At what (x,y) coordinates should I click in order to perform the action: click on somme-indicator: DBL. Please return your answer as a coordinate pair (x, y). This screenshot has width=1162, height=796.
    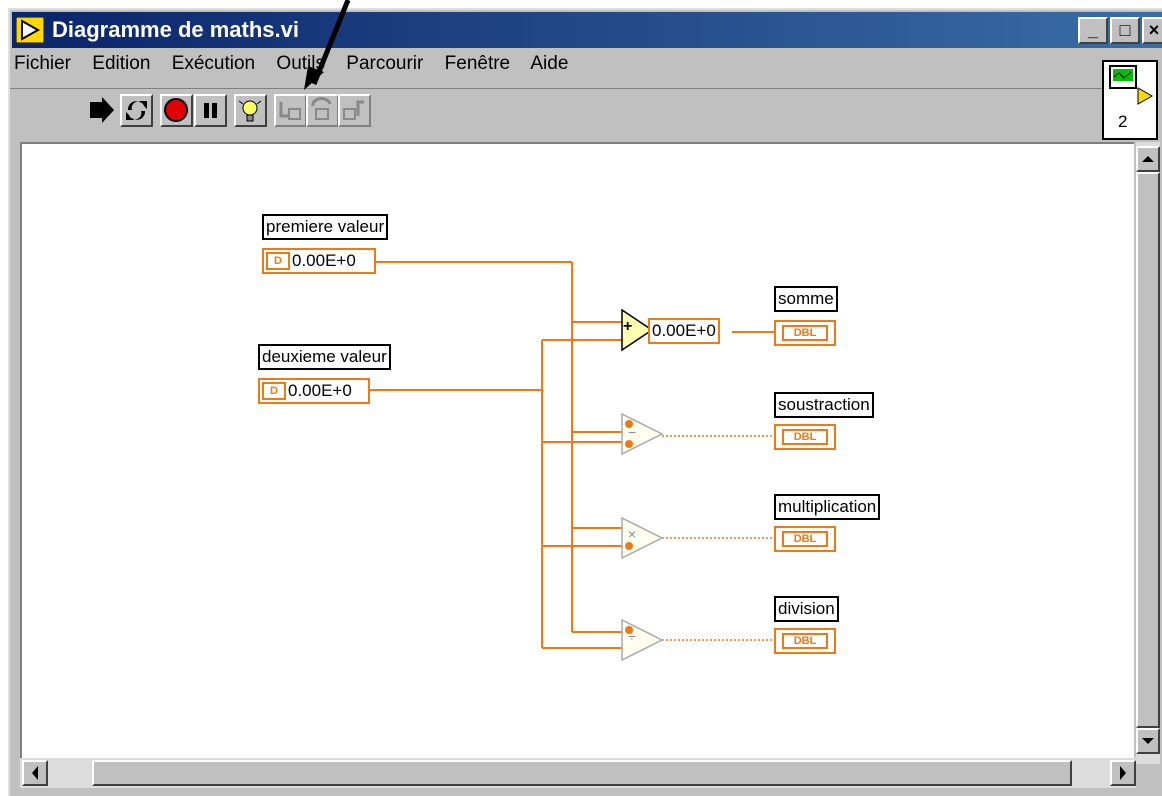
    Looking at the image, I should click on (805, 333).